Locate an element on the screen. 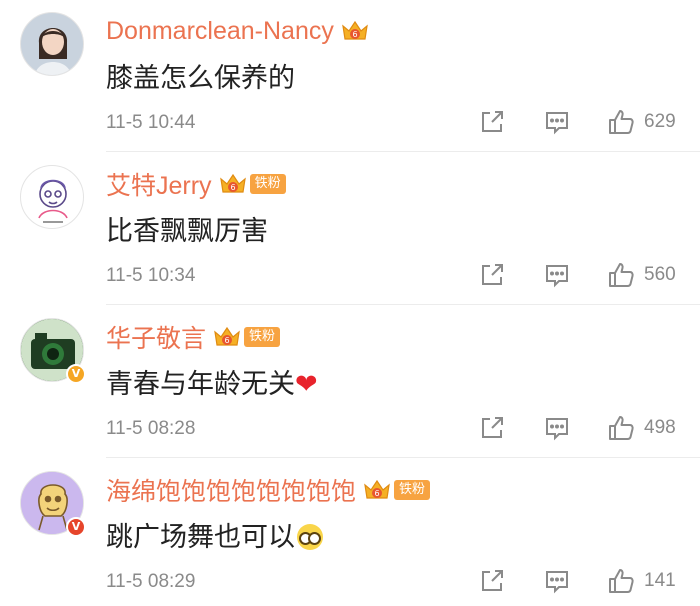 The height and width of the screenshot is (606, 700). name-row: 海绵饱饱饱饱饱饱饱饱 6 铁粉 is located at coordinates (268, 490).